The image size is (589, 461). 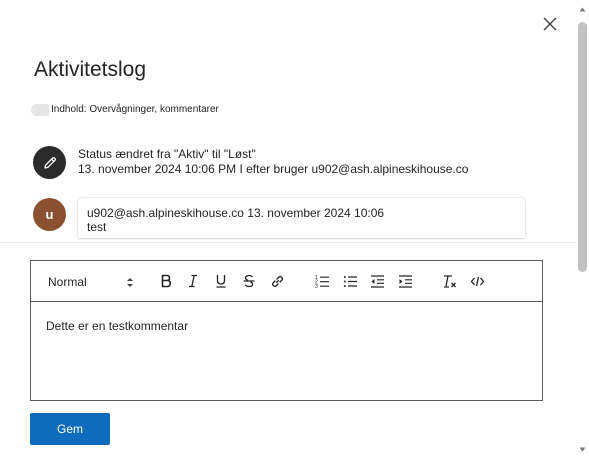 I want to click on vertical-scrollbar, so click(x=582, y=230).